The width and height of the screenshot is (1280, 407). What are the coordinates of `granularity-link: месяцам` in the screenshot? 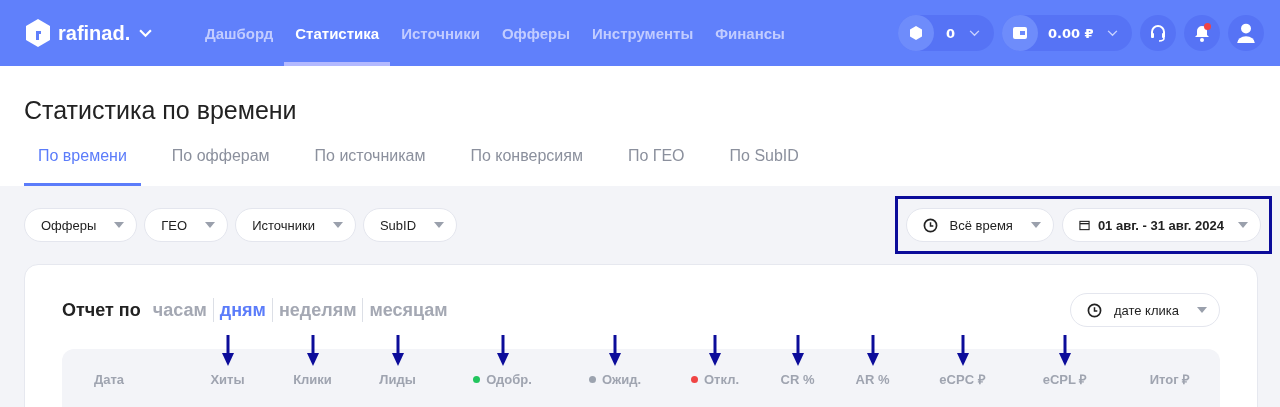 It's located at (408, 310).